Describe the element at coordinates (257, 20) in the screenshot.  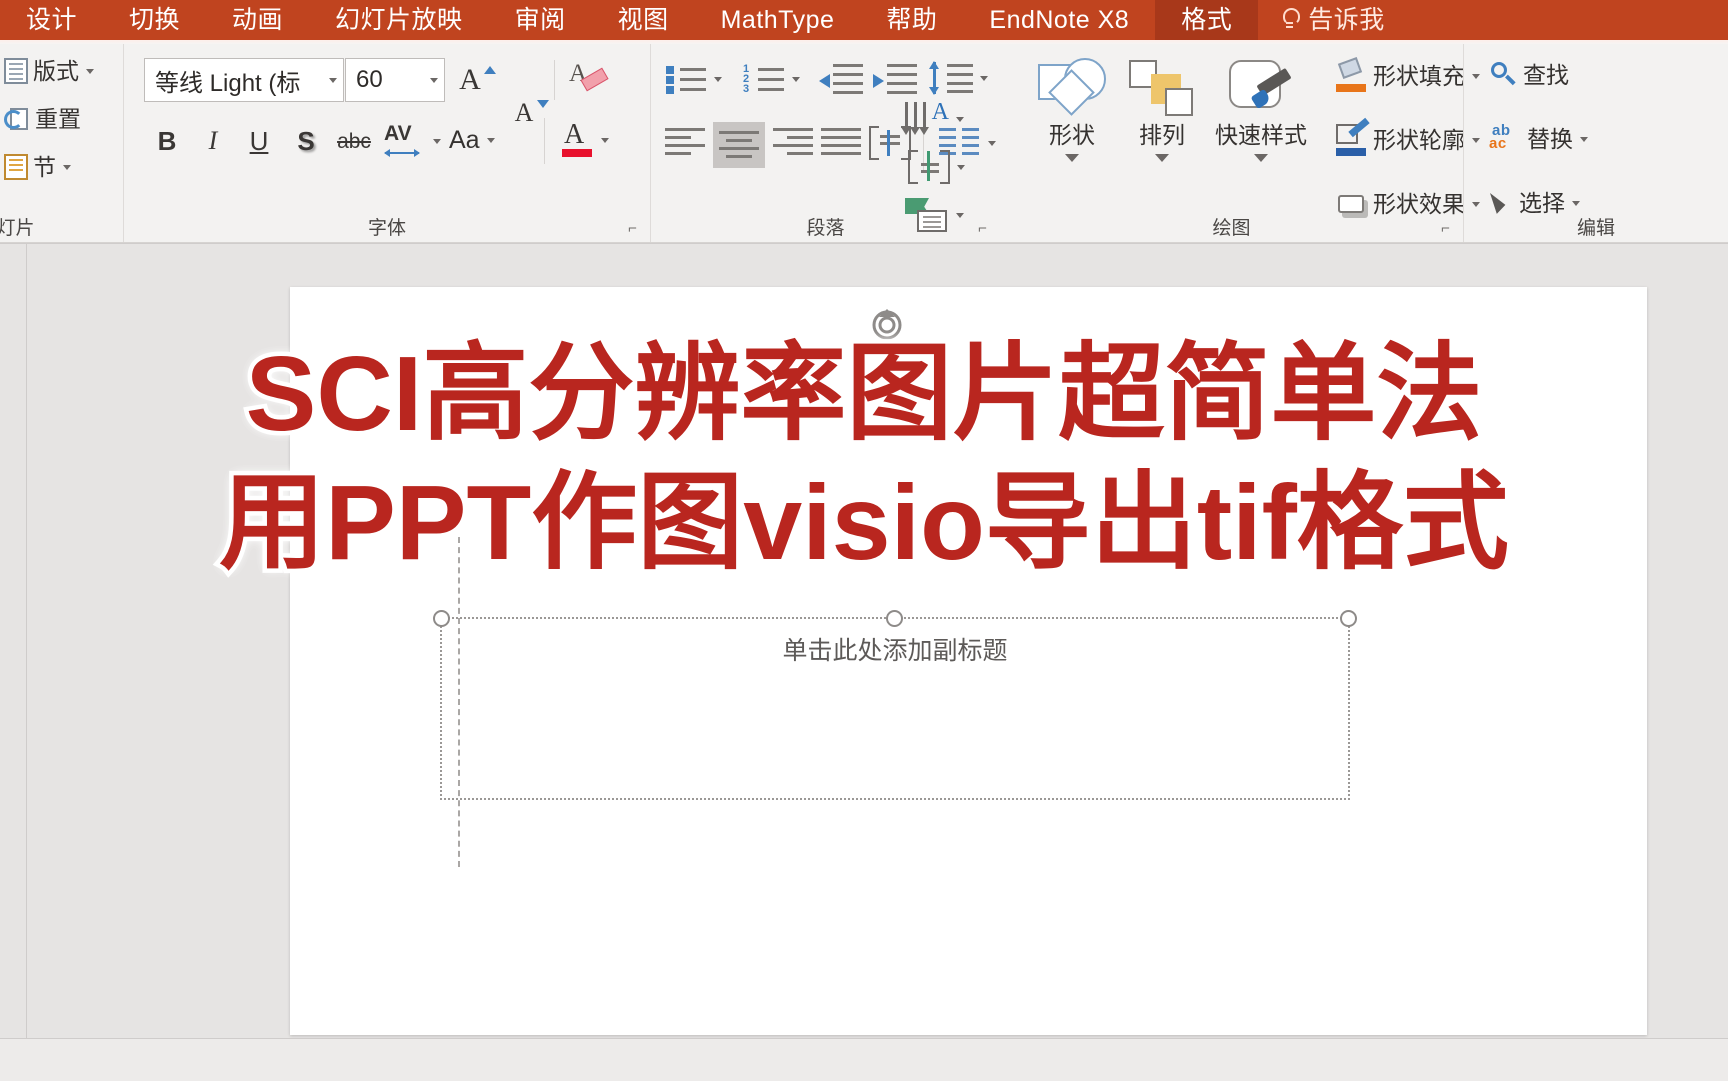
I see `tab-animations: 动画` at that location.